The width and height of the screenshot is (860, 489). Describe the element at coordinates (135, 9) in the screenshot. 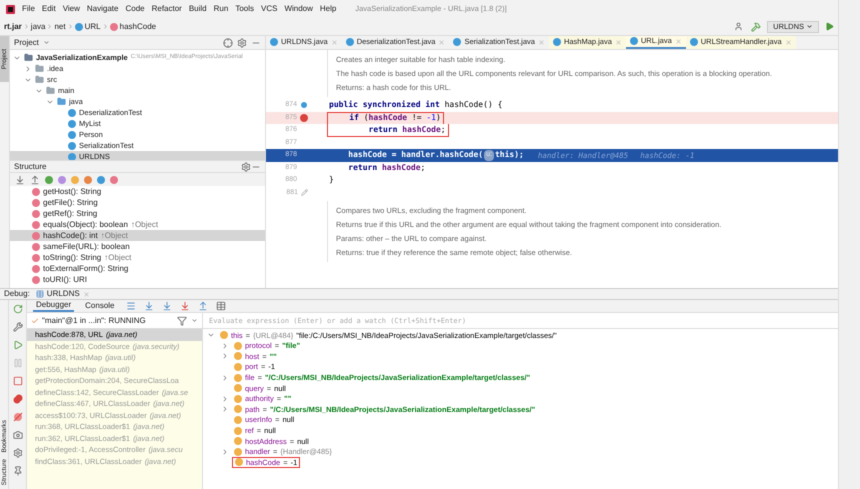

I see `menu-item: Code` at that location.